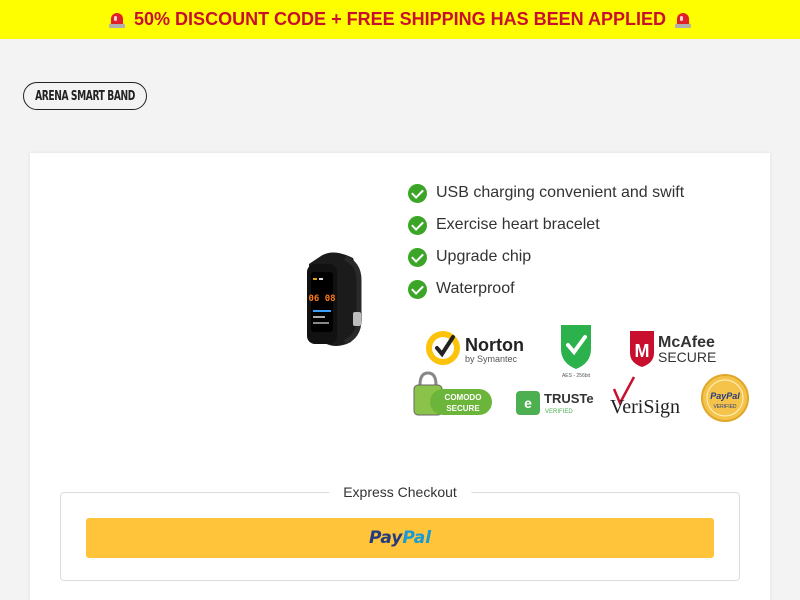 Image resolution: width=800 pixels, height=600 pixels. I want to click on paypal-verified-label: PayPal, so click(725, 396).